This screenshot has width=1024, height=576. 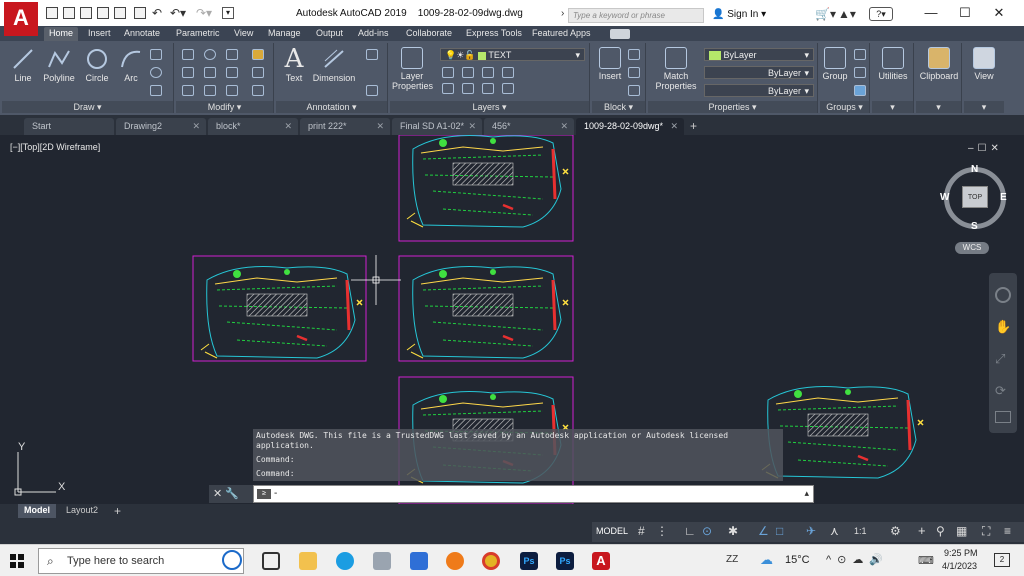 I want to click on polar-icon: ⊙, so click(x=707, y=531).